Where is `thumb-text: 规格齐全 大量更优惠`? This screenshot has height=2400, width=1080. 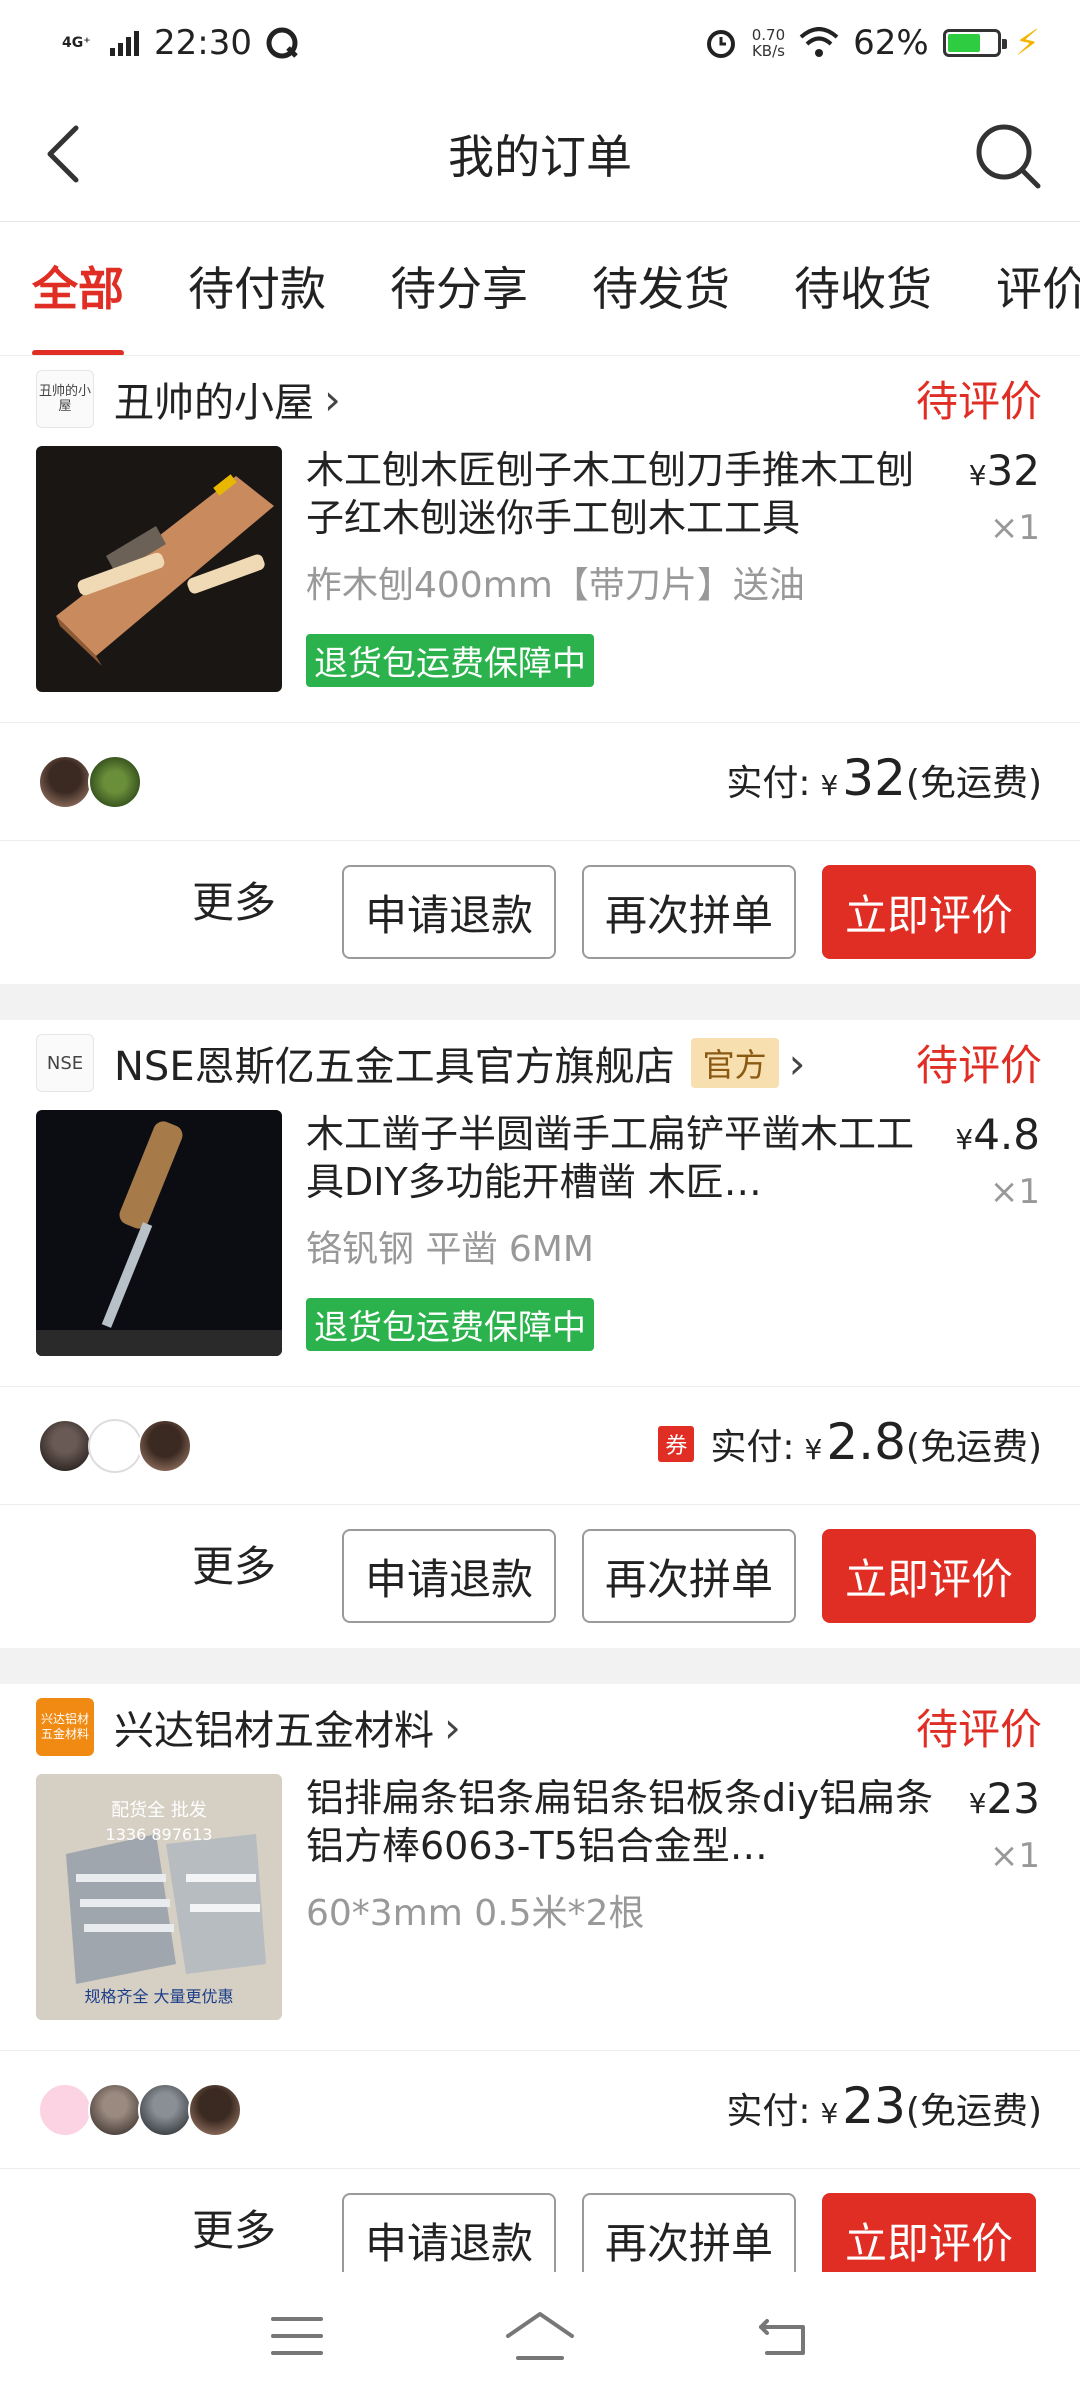 thumb-text: 规格齐全 大量更优惠 is located at coordinates (158, 1996).